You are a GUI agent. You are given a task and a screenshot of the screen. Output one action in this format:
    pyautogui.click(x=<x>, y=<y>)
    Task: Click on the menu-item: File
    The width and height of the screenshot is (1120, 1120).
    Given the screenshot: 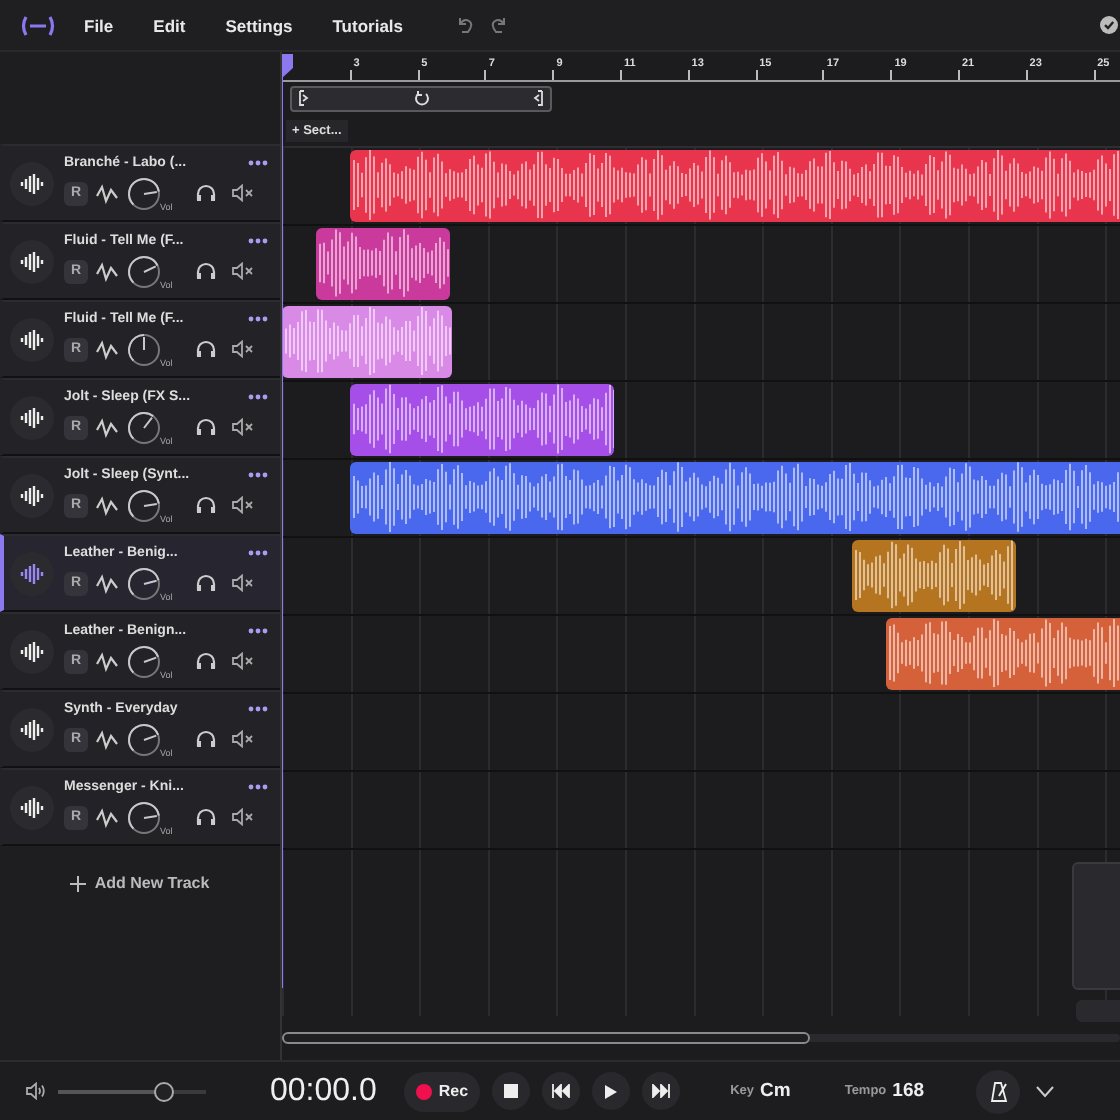 What is the action you would take?
    pyautogui.click(x=99, y=25)
    